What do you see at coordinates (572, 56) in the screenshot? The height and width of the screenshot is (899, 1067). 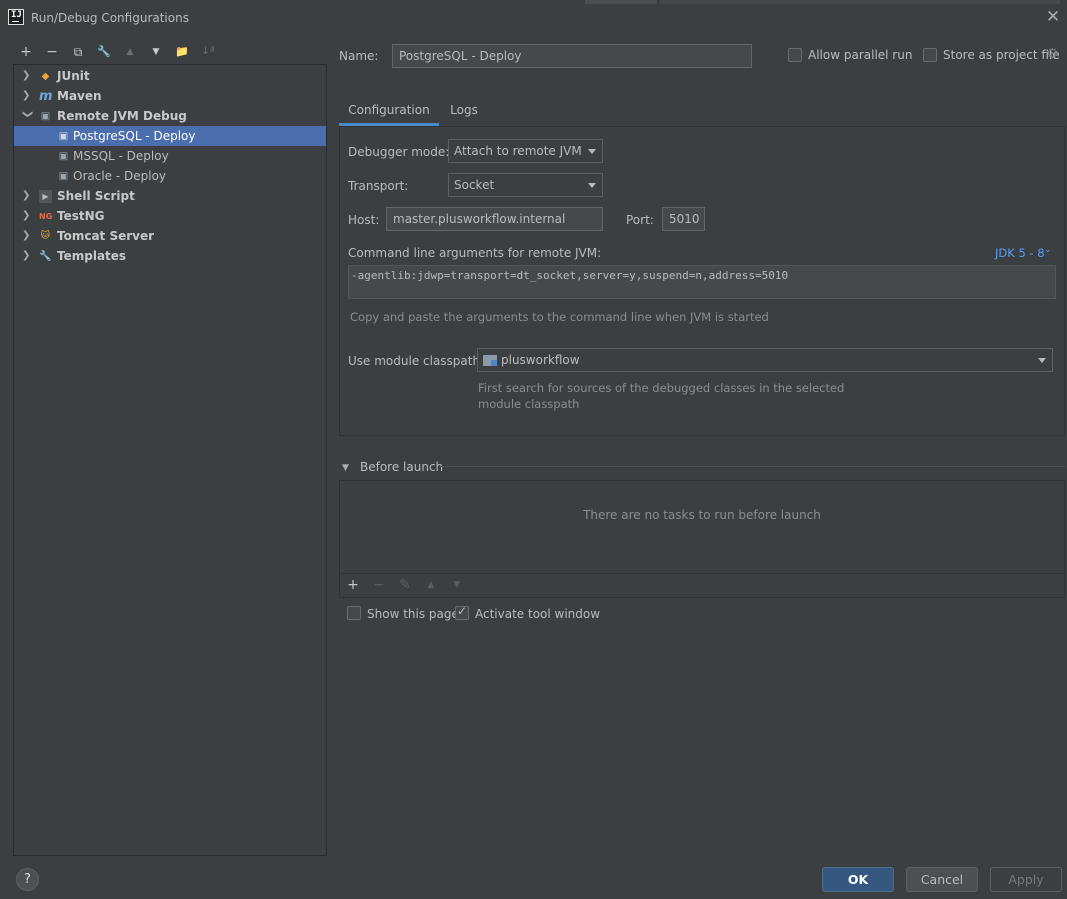 I see `name-field: PostgreSQL - Deploy` at bounding box center [572, 56].